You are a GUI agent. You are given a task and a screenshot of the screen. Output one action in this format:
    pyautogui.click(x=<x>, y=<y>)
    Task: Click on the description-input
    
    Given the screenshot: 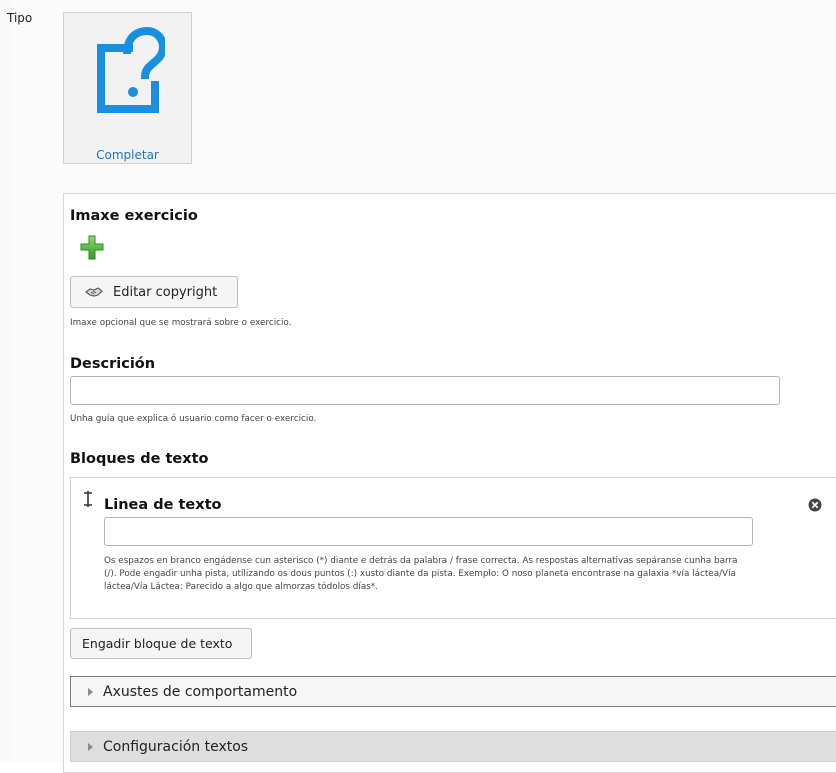 What is the action you would take?
    pyautogui.click(x=425, y=390)
    